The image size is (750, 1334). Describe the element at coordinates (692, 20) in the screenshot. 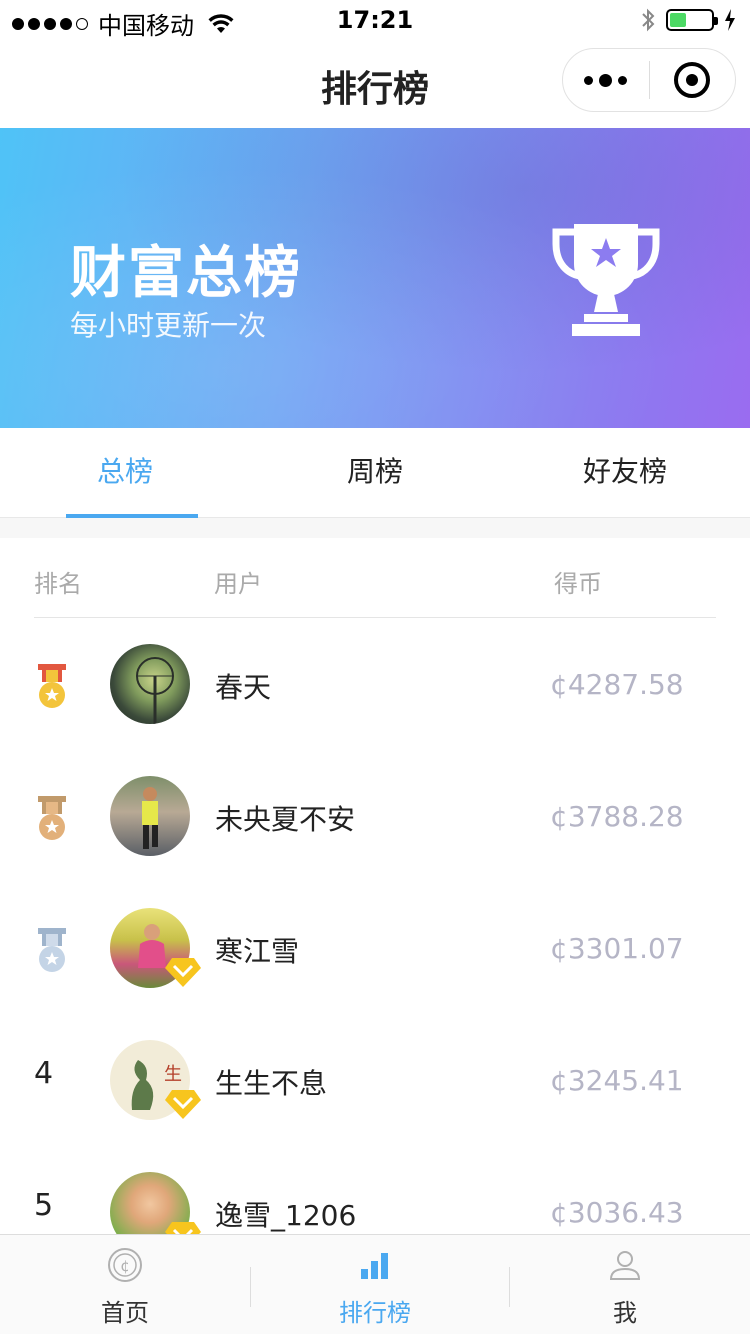

I see `battery-icon` at that location.